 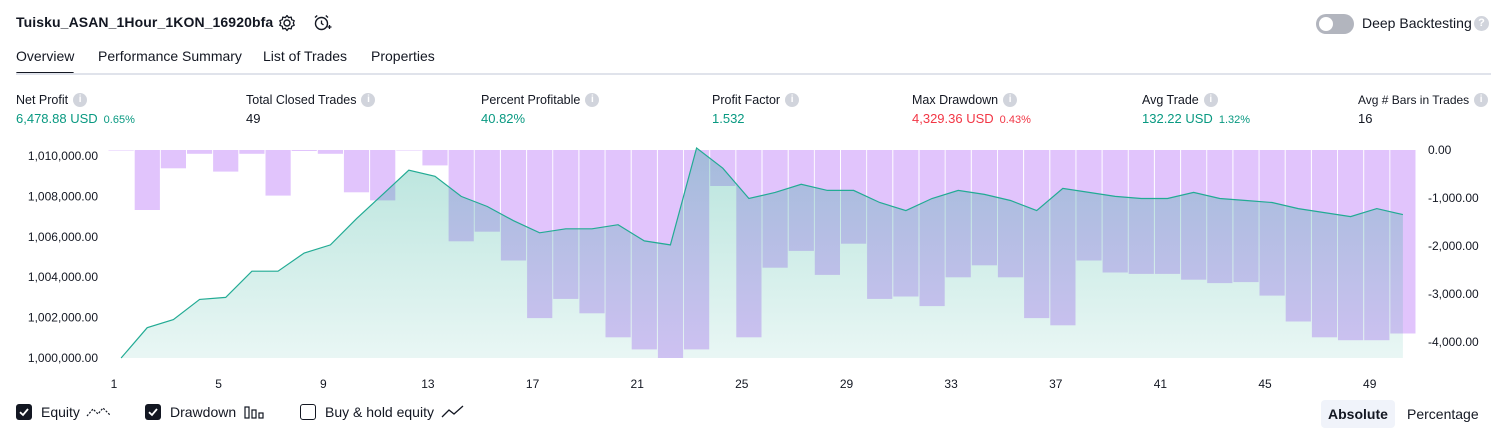 What do you see at coordinates (63, 156) in the screenshot?
I see `equity-tick-label: 1,010,000.00` at bounding box center [63, 156].